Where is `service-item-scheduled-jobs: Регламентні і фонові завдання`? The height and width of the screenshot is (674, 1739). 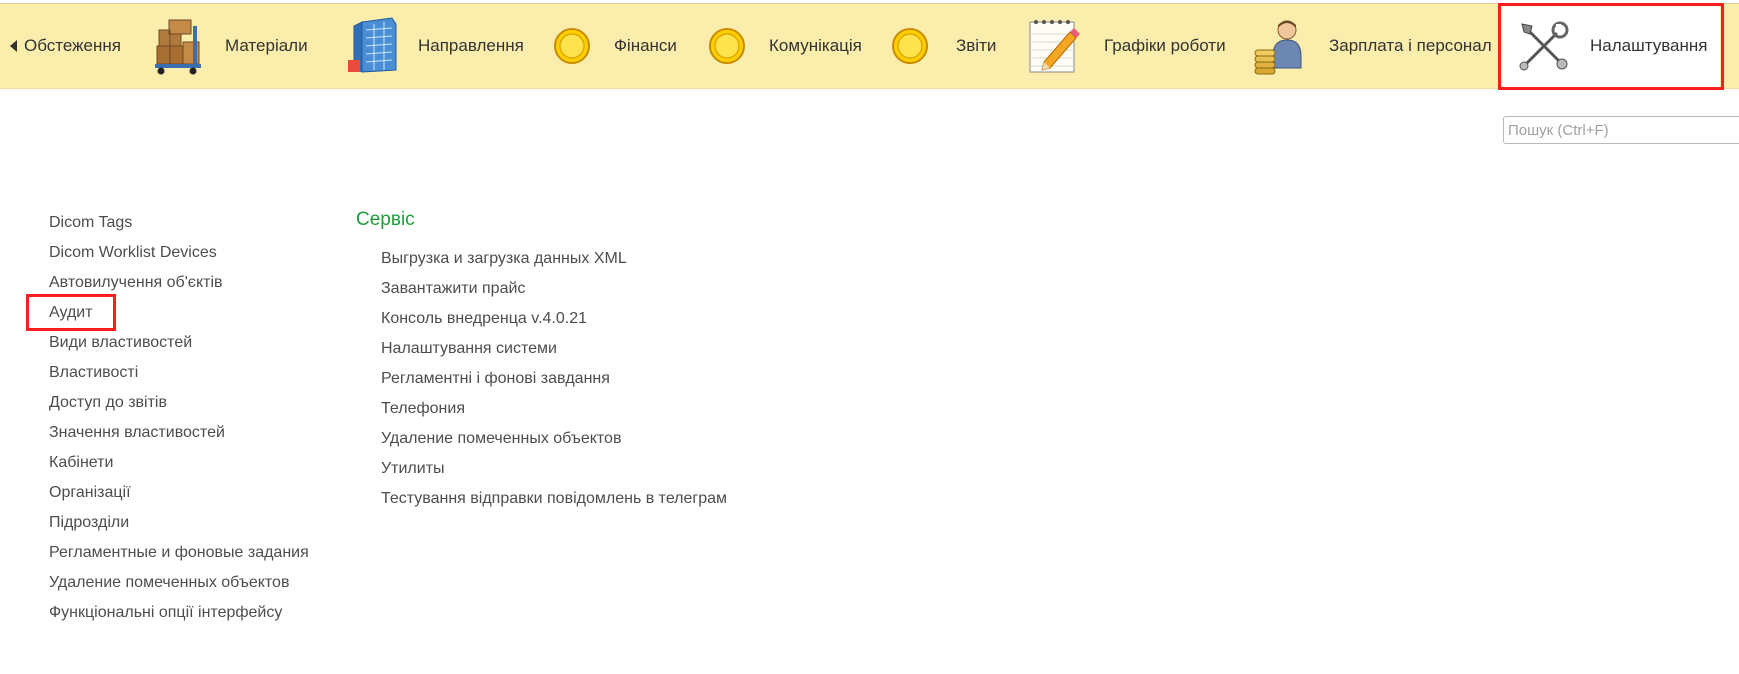
service-item-scheduled-jobs: Регламентні і фонові завдання is located at coordinates (554, 381).